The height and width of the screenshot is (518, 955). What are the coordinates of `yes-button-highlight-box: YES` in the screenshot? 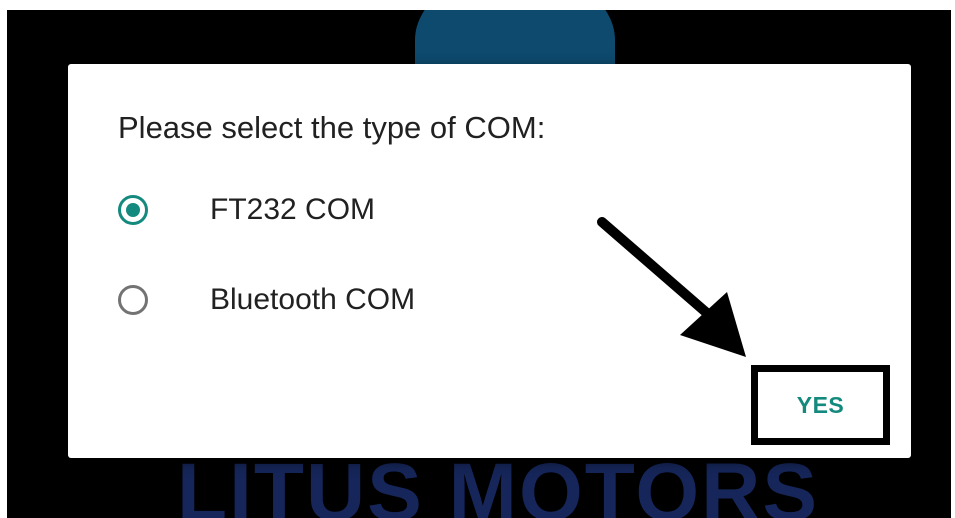 It's located at (820, 405).